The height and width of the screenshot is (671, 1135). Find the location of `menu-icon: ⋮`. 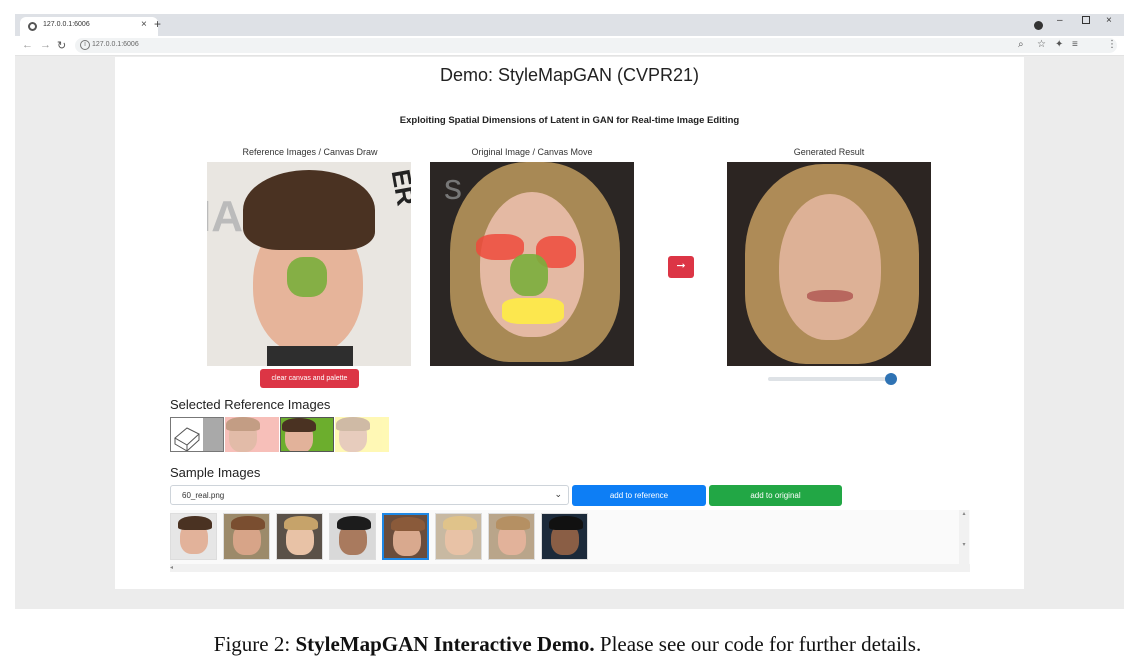

menu-icon: ⋮ is located at coordinates (1112, 44).